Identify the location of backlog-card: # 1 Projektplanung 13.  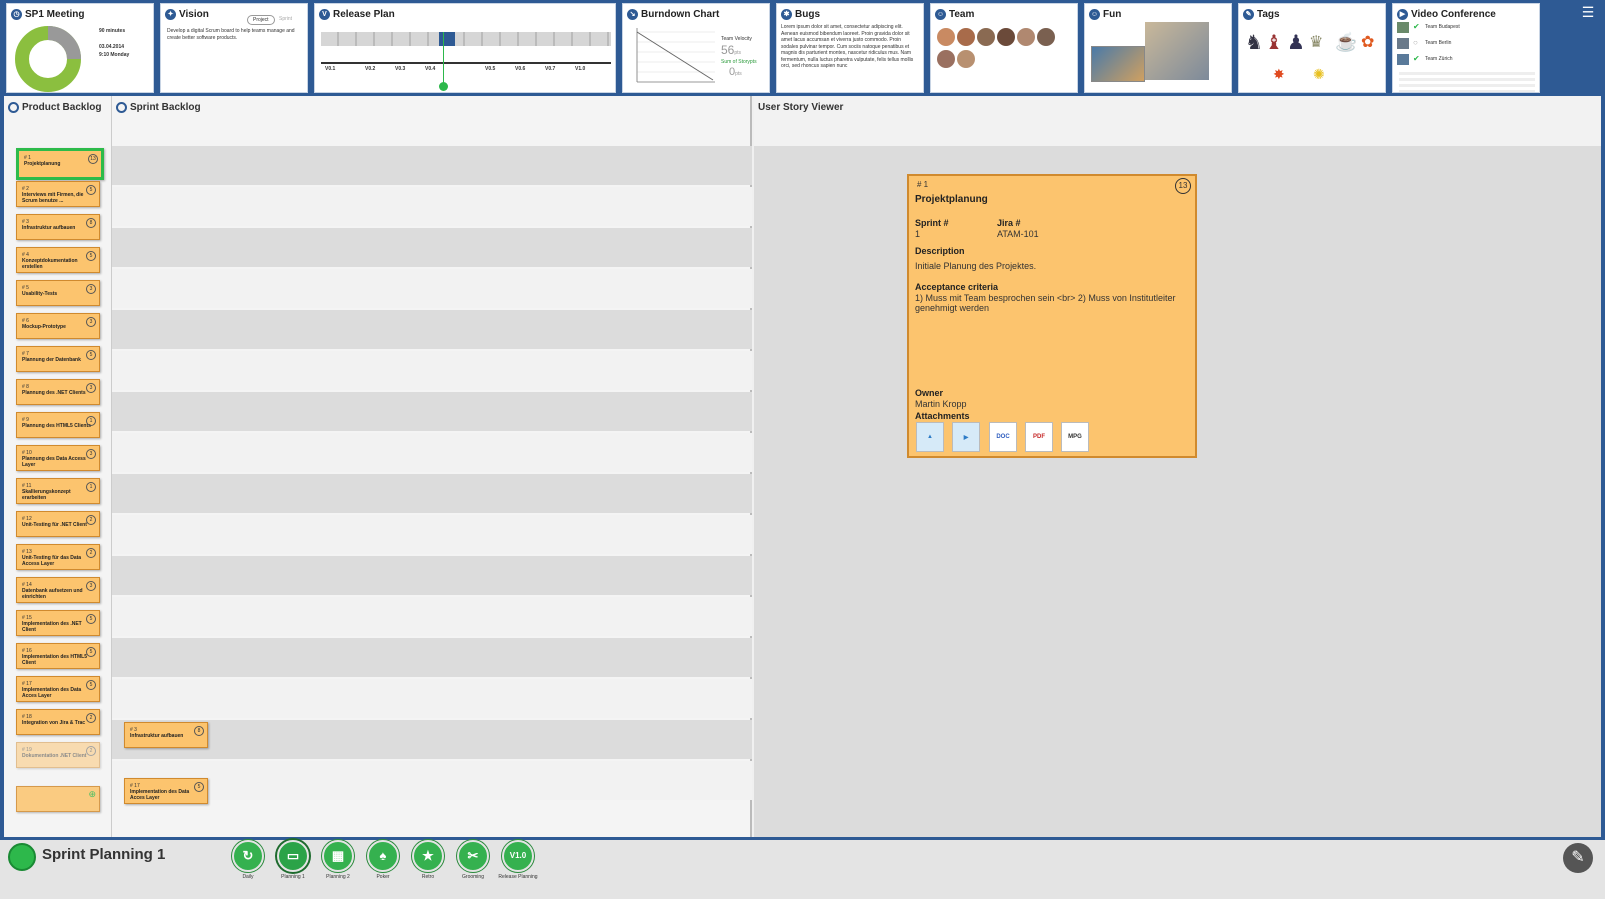
(60, 164).